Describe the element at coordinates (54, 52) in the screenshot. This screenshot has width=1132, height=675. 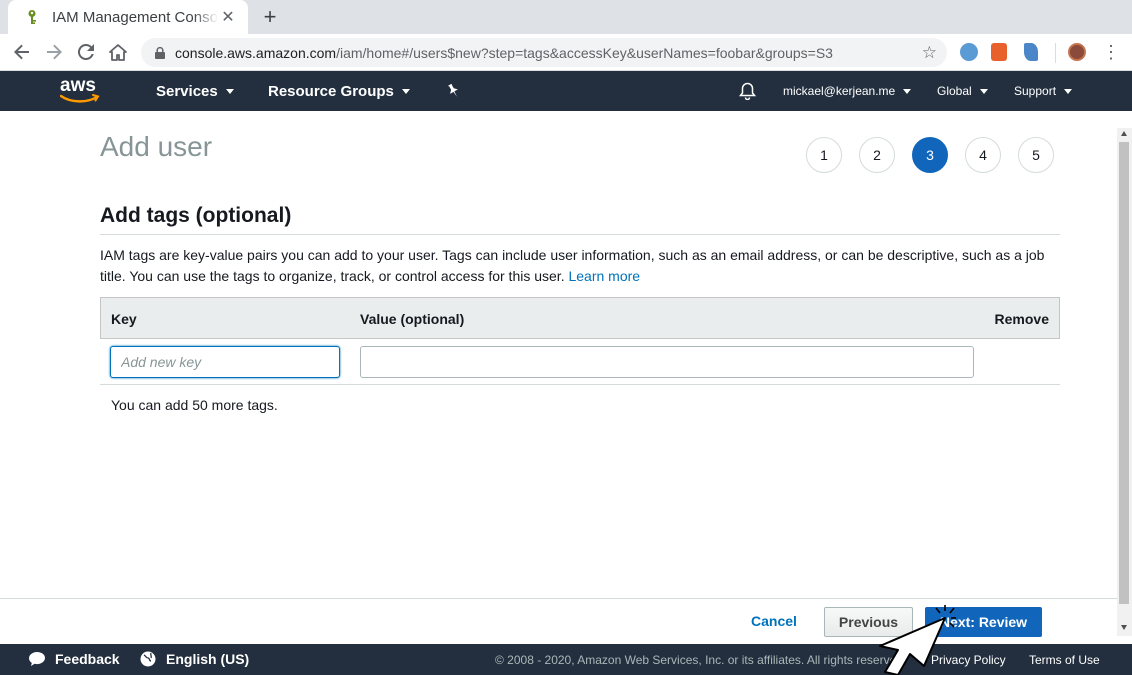
I see `forward-arrow-icon` at that location.